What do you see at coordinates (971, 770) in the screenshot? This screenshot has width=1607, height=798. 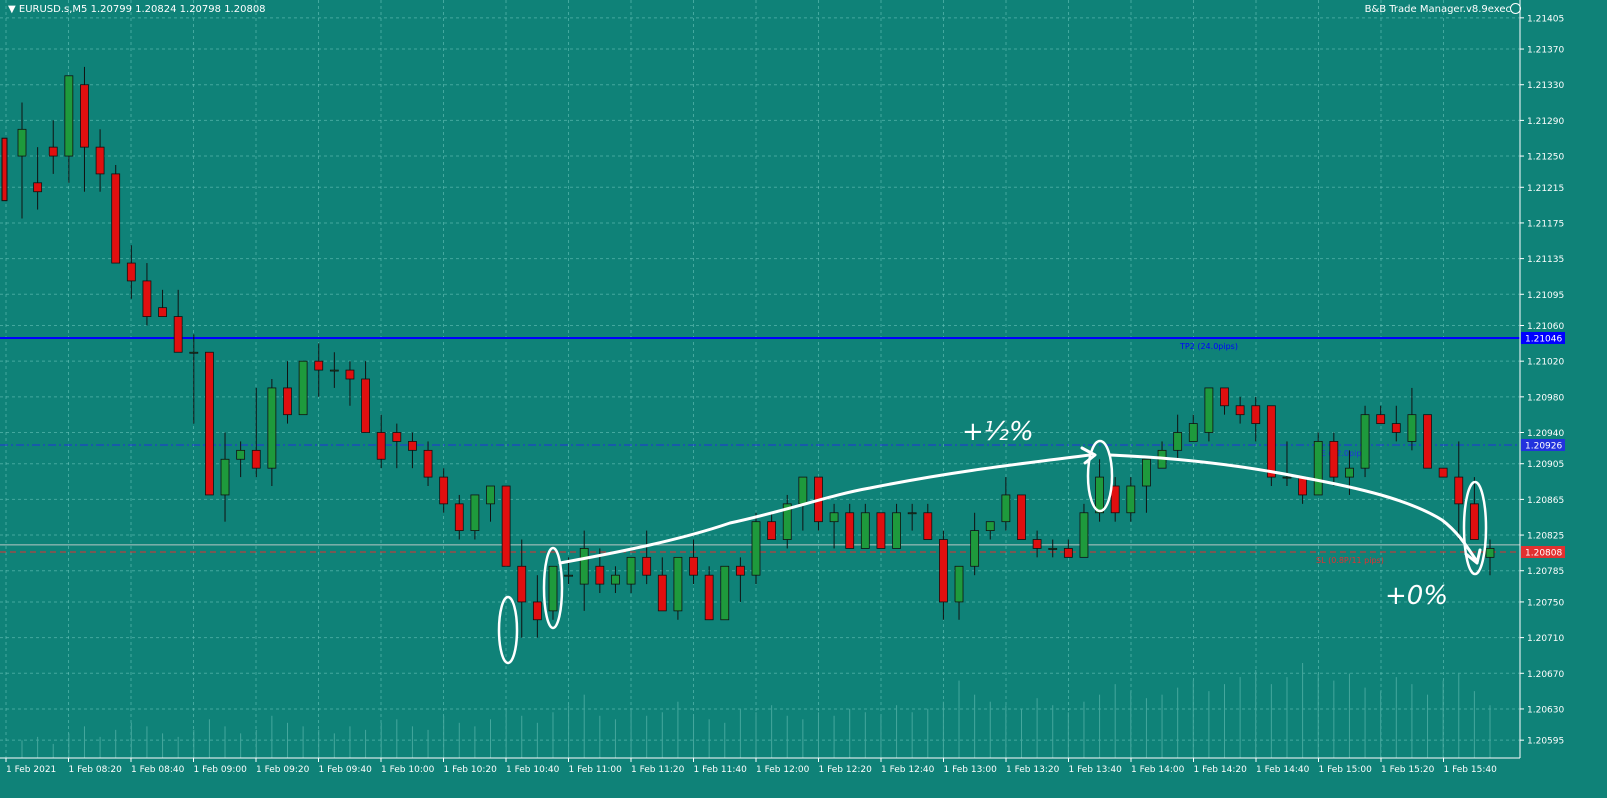 I see `x-tick-label-15: 1 Feb 13:00` at bounding box center [971, 770].